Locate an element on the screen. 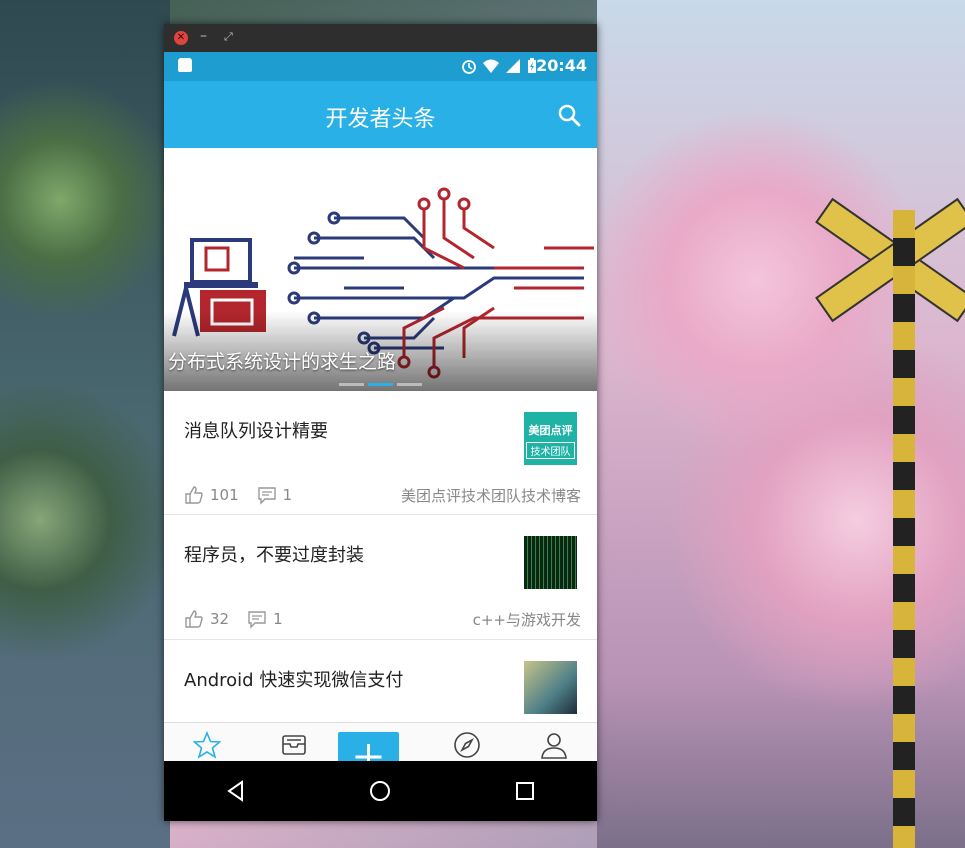 This screenshot has width=965, height=848. article-meta: 101 1 is located at coordinates (247, 495).